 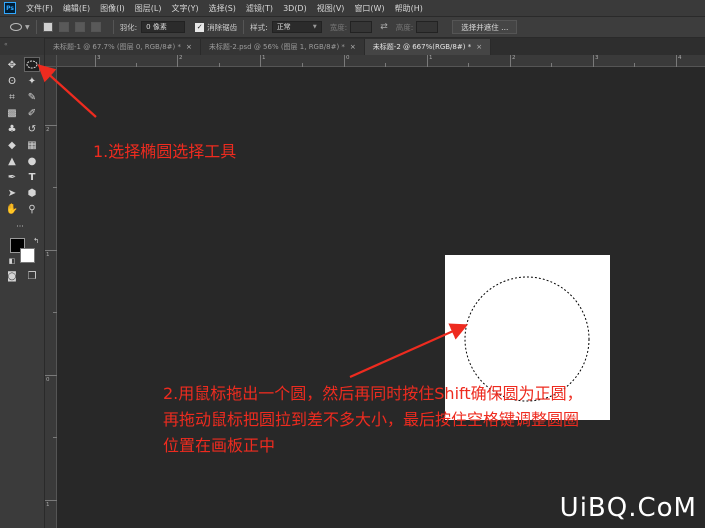 I want to click on height-label: 高度:, so click(x=404, y=27).